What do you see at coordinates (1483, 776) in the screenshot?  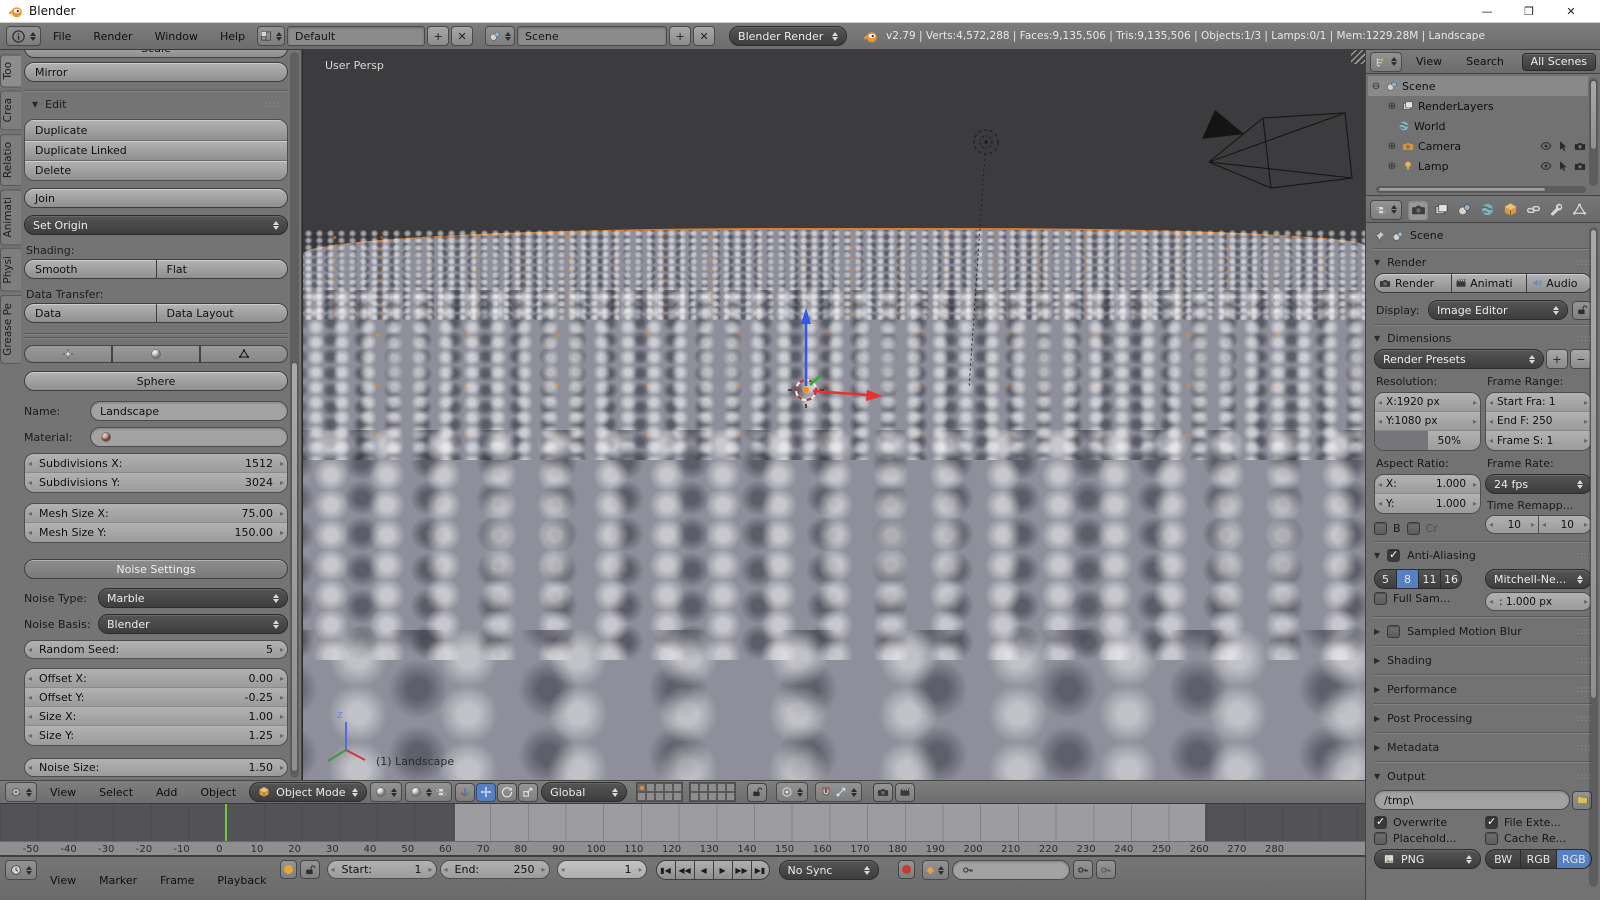 I see `output-panel-header: ▼ Output ::::` at bounding box center [1483, 776].